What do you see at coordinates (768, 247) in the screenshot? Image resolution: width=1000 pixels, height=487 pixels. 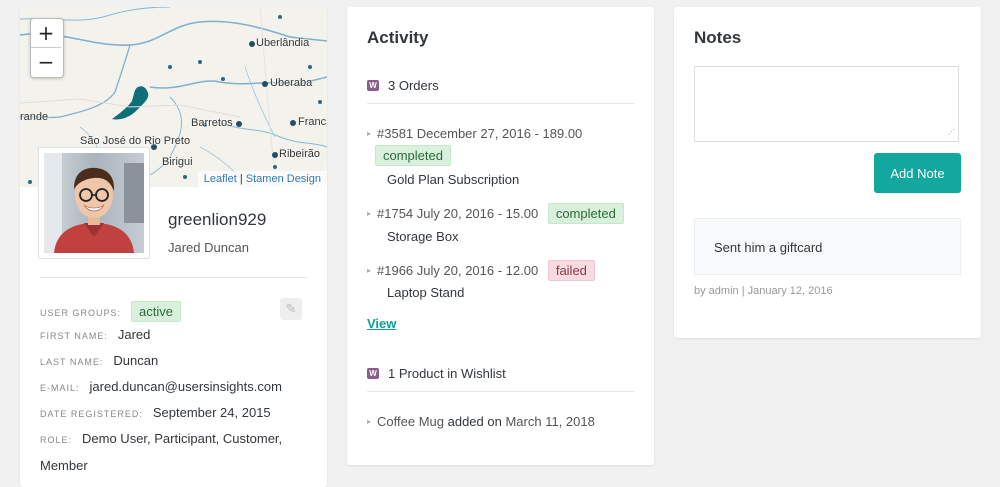 I see `note-text: Sent him a giftcard` at bounding box center [768, 247].